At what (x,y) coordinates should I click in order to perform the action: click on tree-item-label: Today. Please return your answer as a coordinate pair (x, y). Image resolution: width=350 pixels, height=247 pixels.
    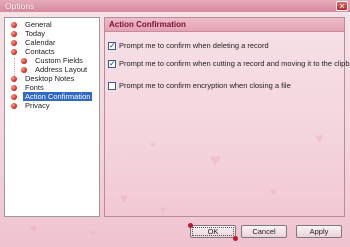
    Looking at the image, I should click on (35, 33).